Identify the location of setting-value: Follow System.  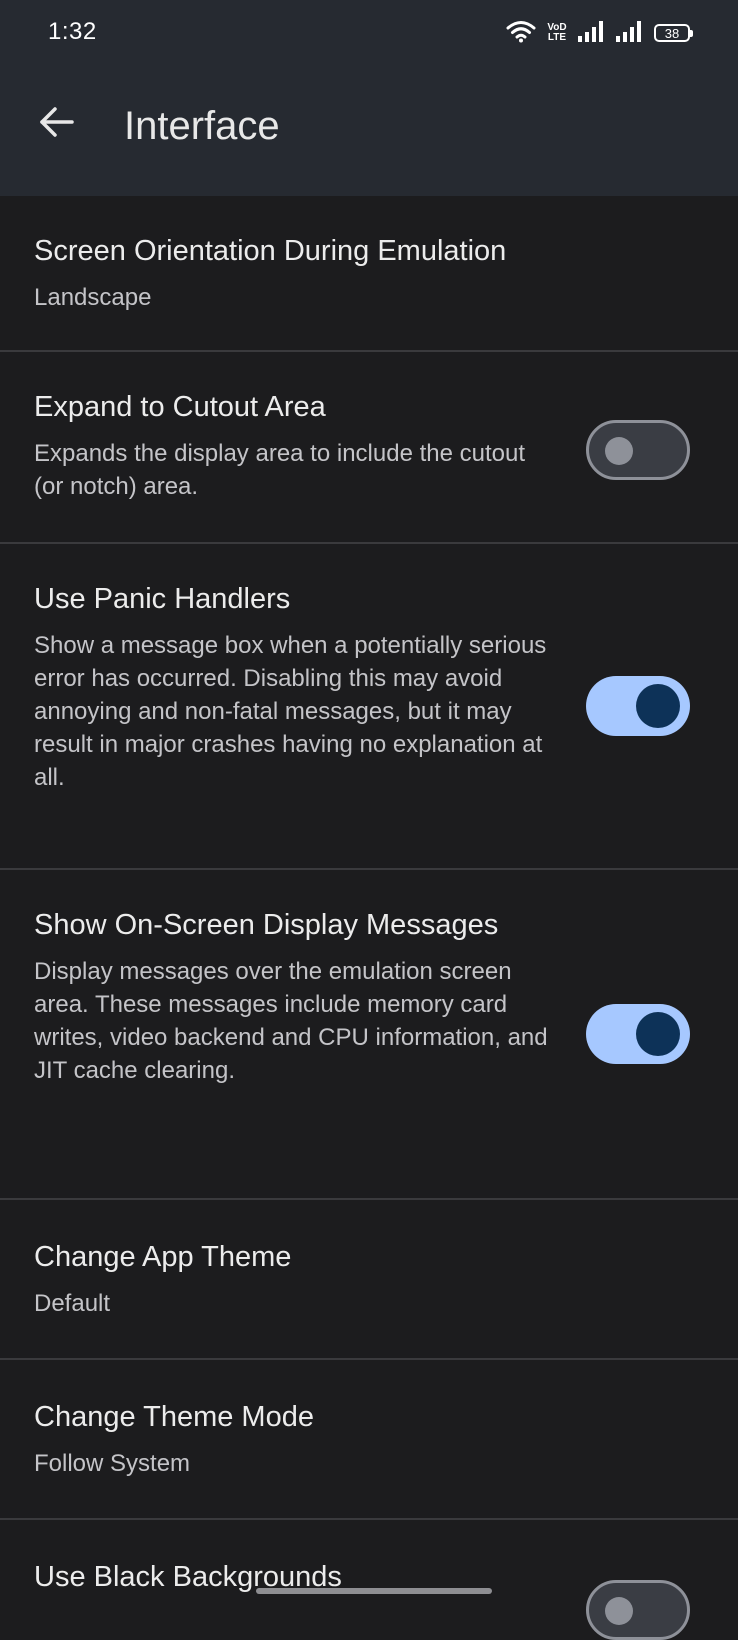
(112, 1463).